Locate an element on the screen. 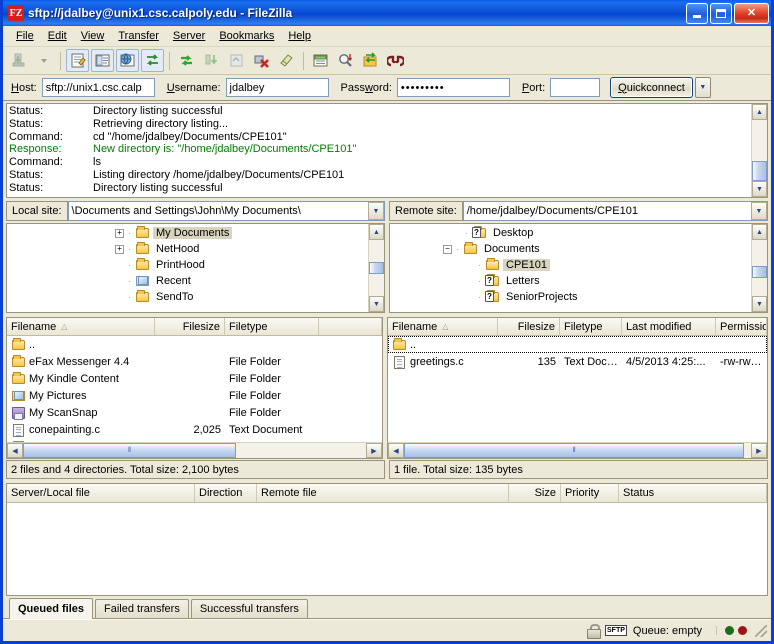  username-input: jdalbey is located at coordinates (277, 87).